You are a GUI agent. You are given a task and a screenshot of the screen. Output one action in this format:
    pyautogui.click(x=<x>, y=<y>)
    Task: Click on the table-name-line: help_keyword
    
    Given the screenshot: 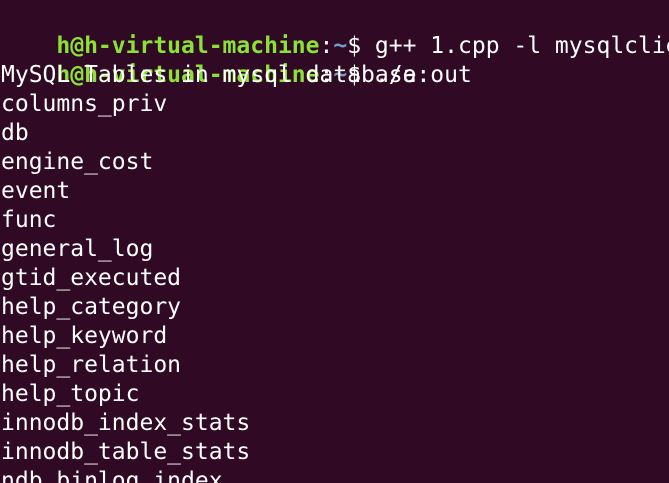 What is the action you would take?
    pyautogui.click(x=84, y=336)
    